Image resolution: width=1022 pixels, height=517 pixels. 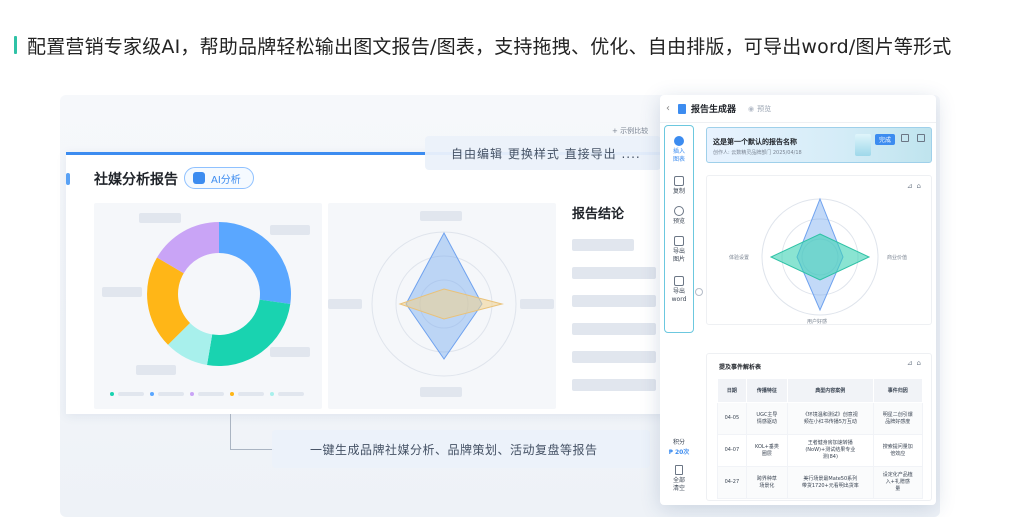 I want to click on image-icon, so click(x=679, y=241).